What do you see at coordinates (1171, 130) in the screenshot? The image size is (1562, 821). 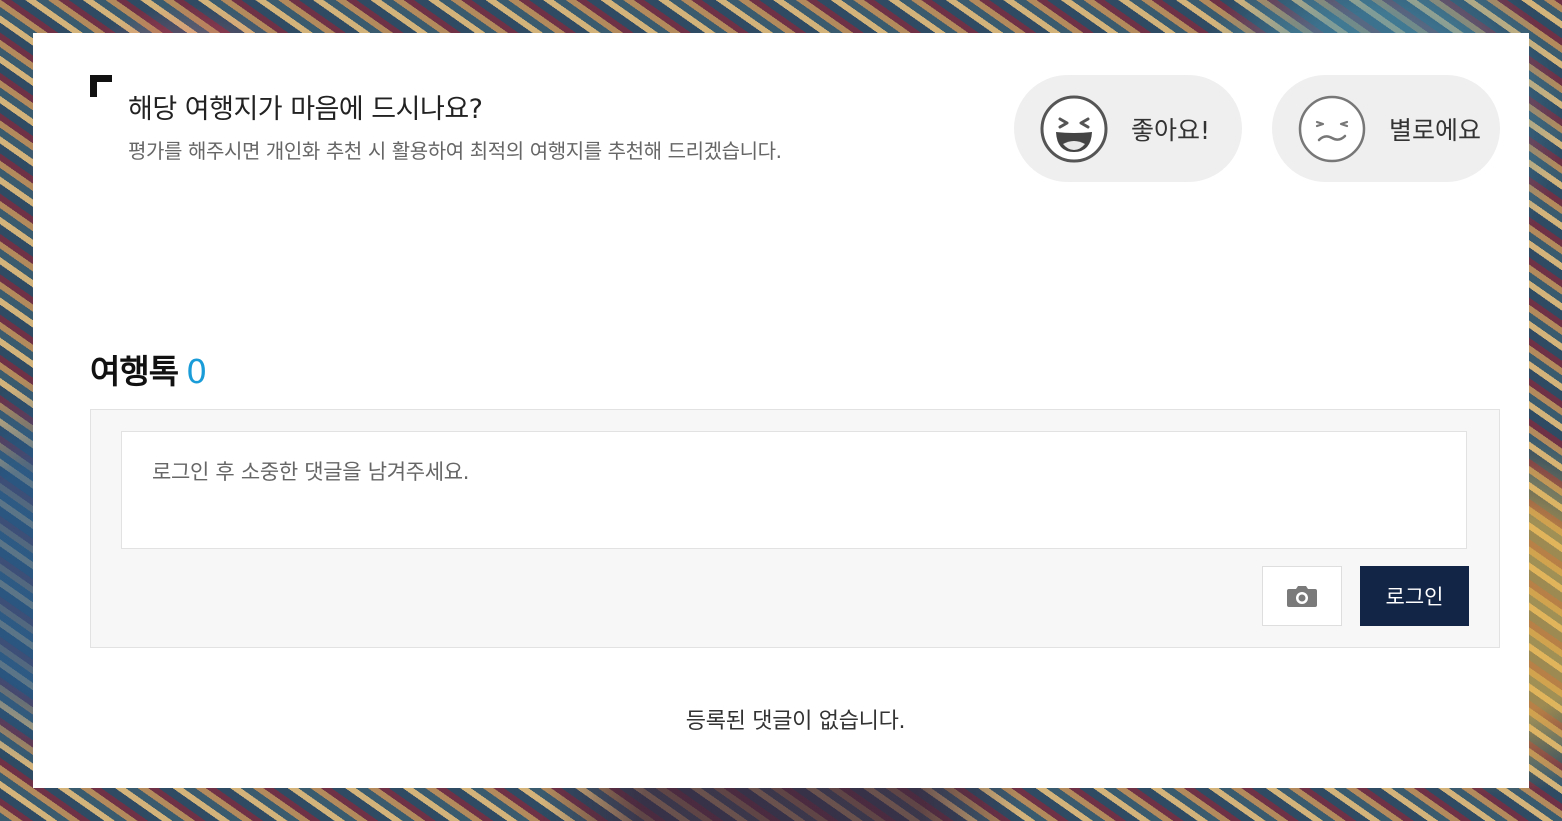 I see `like-label: 좋아요!` at bounding box center [1171, 130].